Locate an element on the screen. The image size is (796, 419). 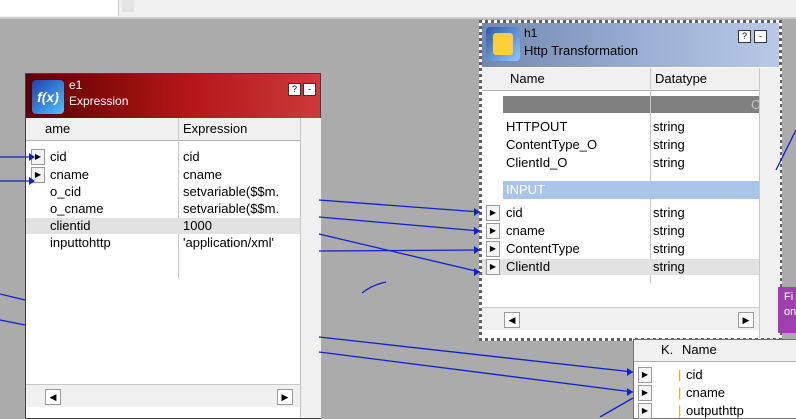
port-name: ContentType is located at coordinates (543, 248).